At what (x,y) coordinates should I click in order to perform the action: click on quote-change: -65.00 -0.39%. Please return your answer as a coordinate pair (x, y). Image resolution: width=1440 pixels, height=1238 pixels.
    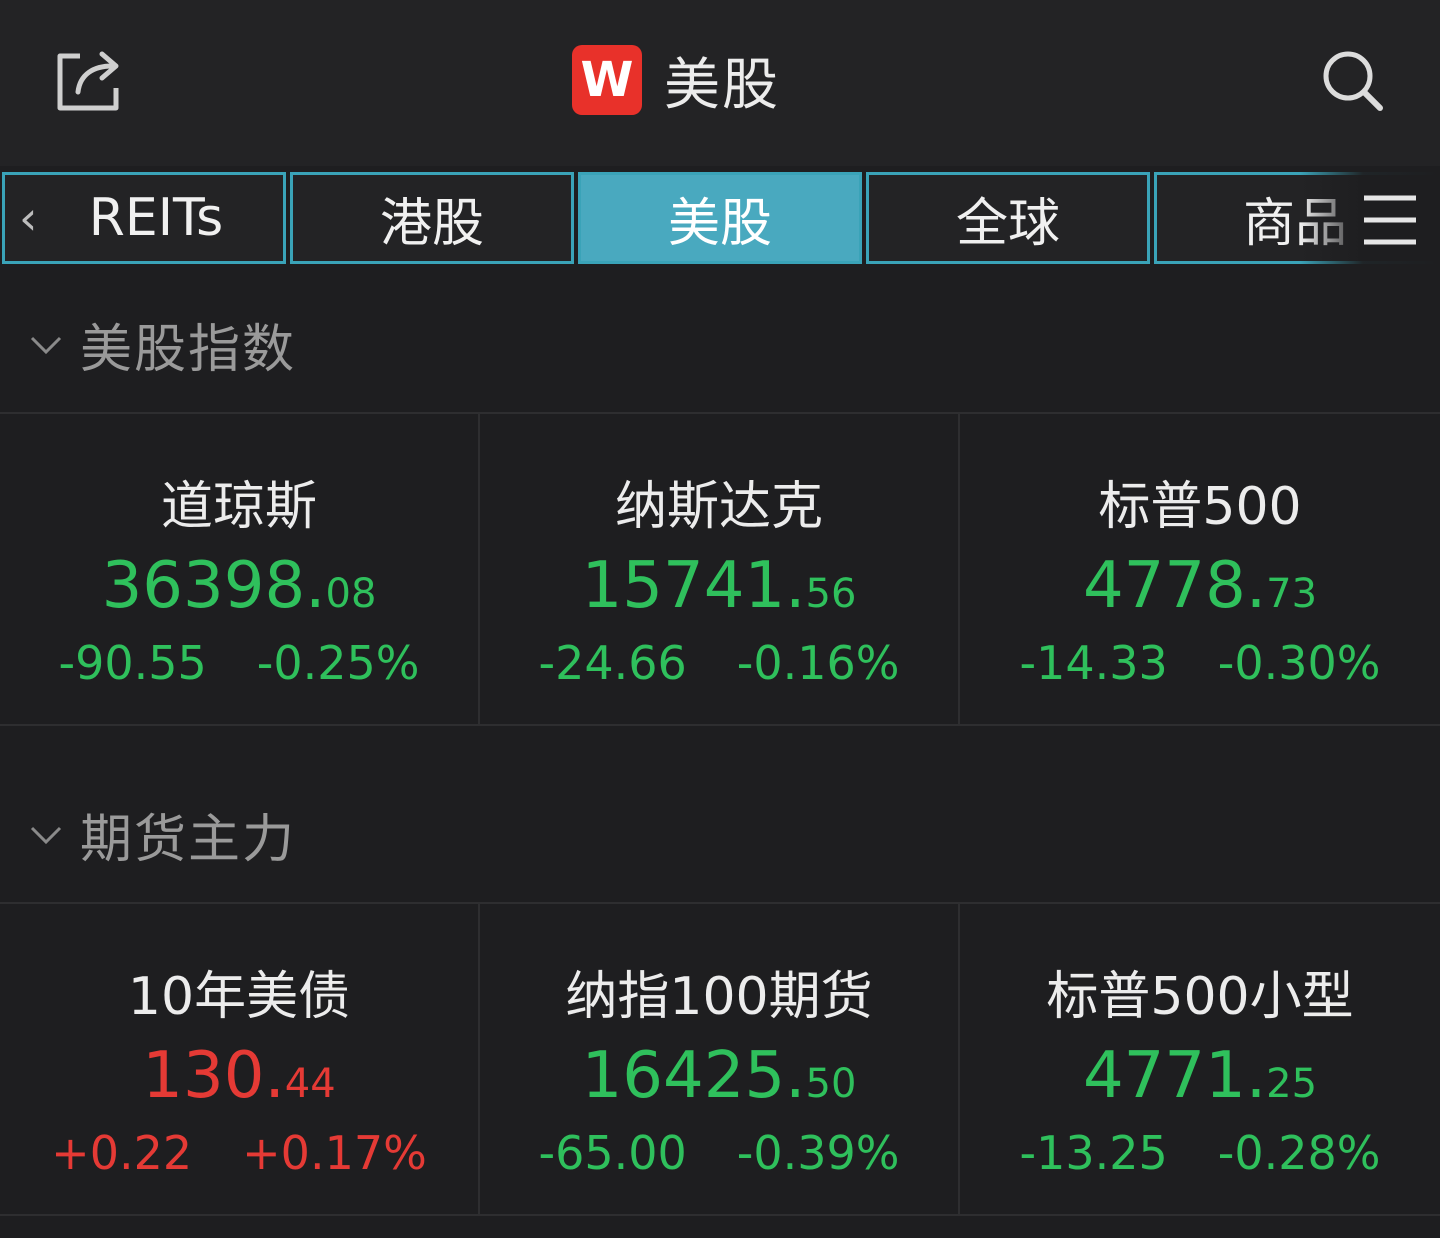
    Looking at the image, I should click on (719, 1153).